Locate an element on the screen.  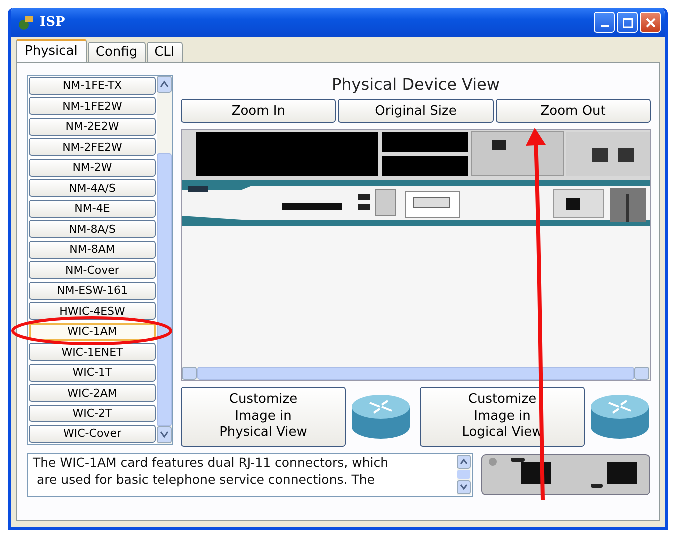
module-button: NM-2E2W is located at coordinates (92, 127).